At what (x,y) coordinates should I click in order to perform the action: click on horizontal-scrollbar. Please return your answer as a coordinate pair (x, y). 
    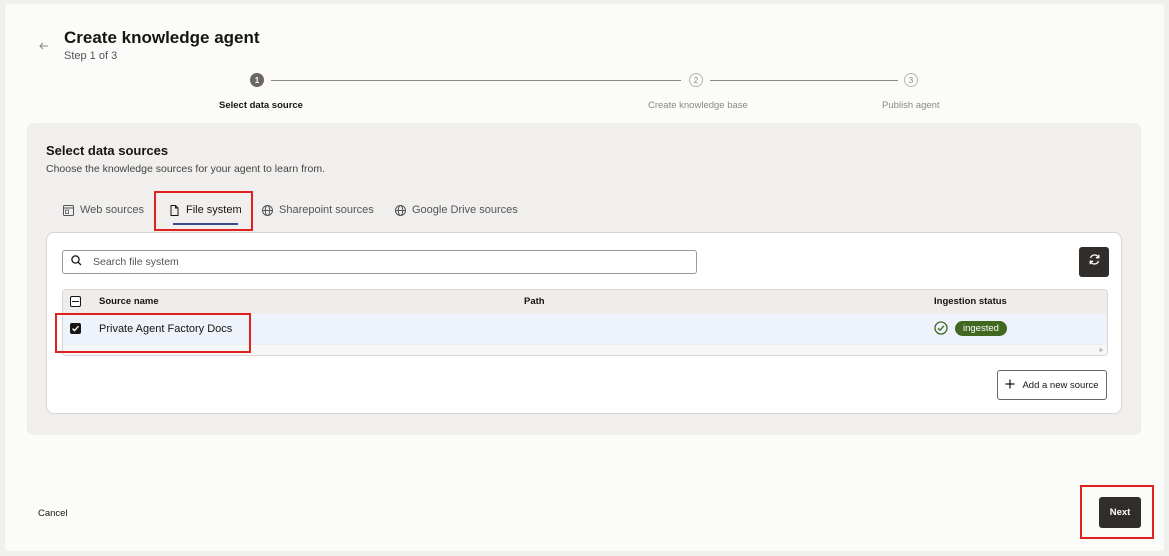
    Looking at the image, I should click on (585, 349).